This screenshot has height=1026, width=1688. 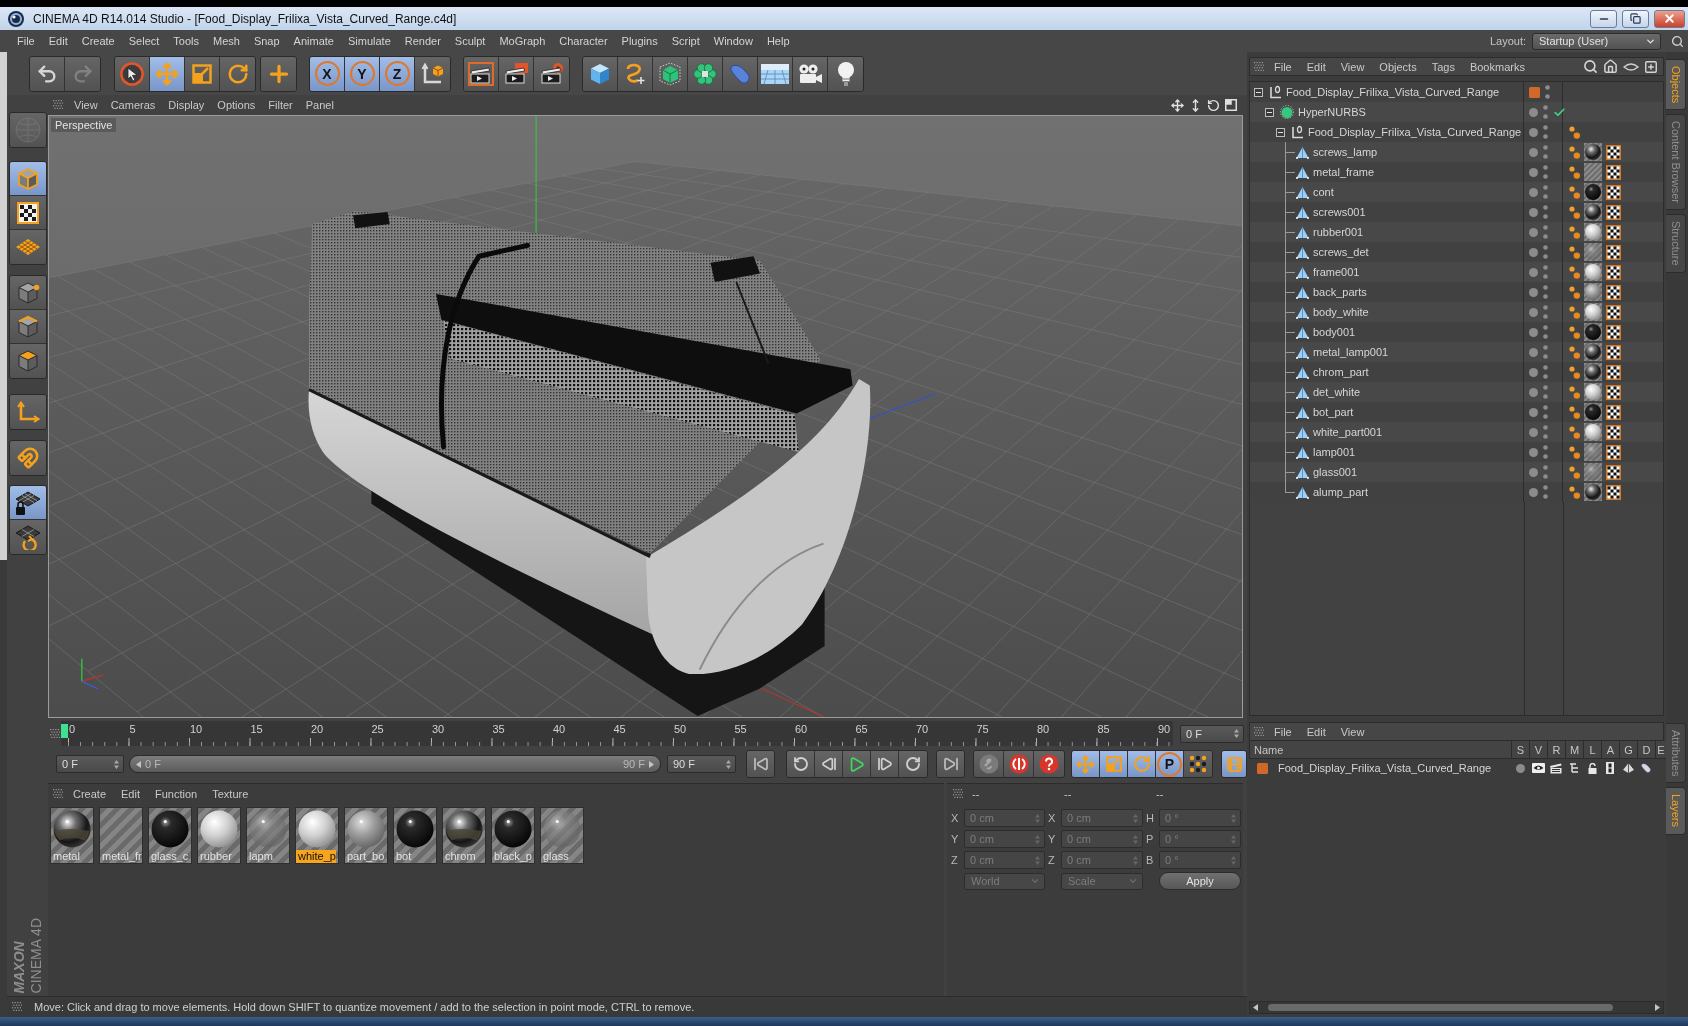 What do you see at coordinates (516, 73) in the screenshot?
I see `render-picture-viewer-button` at bounding box center [516, 73].